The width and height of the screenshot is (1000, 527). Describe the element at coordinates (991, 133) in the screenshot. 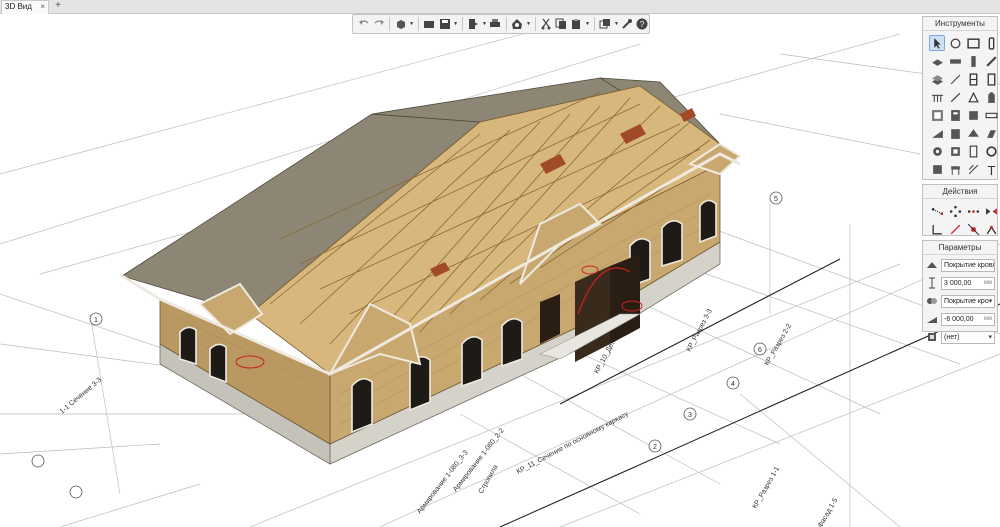

I see `skylight-icon` at that location.